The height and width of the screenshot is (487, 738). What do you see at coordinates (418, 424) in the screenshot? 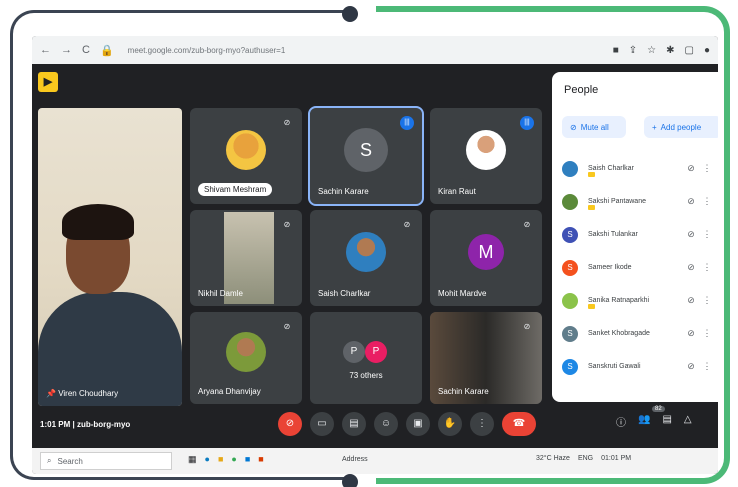
I see `present-button: ▣` at bounding box center [418, 424].